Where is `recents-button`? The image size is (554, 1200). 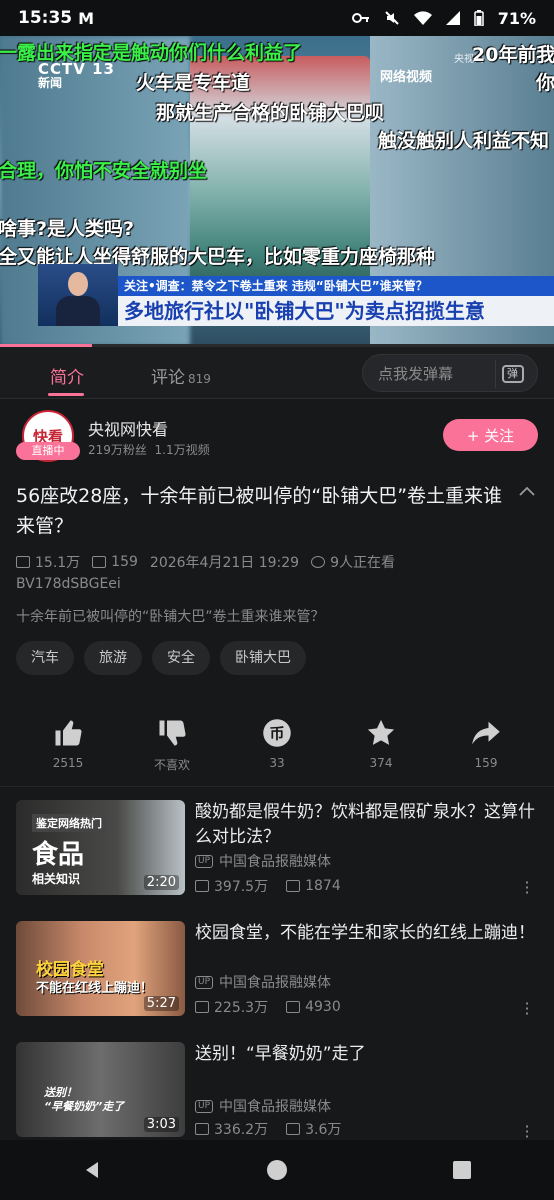
recents-button is located at coordinates (462, 1170).